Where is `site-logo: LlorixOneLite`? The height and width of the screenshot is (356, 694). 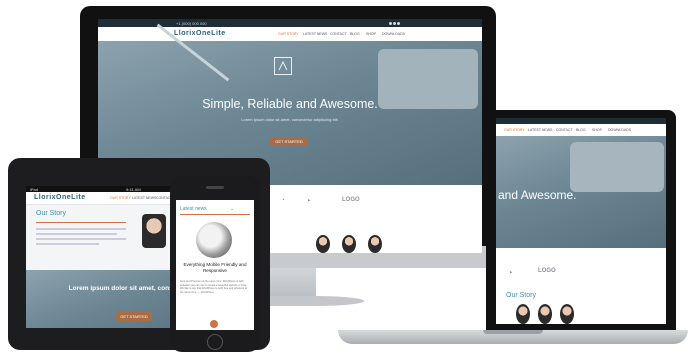
site-logo: LlorixOneLite is located at coordinates (200, 33).